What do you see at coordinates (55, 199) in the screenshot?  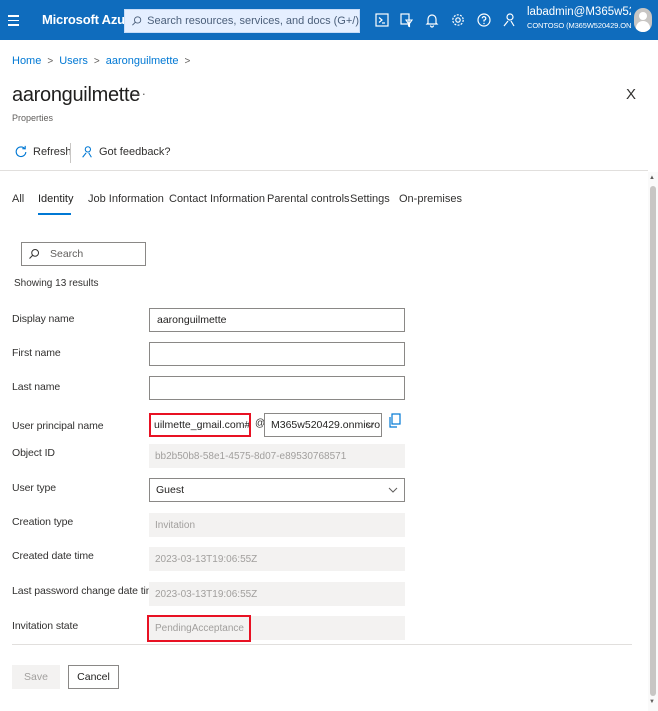 I see `tab-identity: Identity` at bounding box center [55, 199].